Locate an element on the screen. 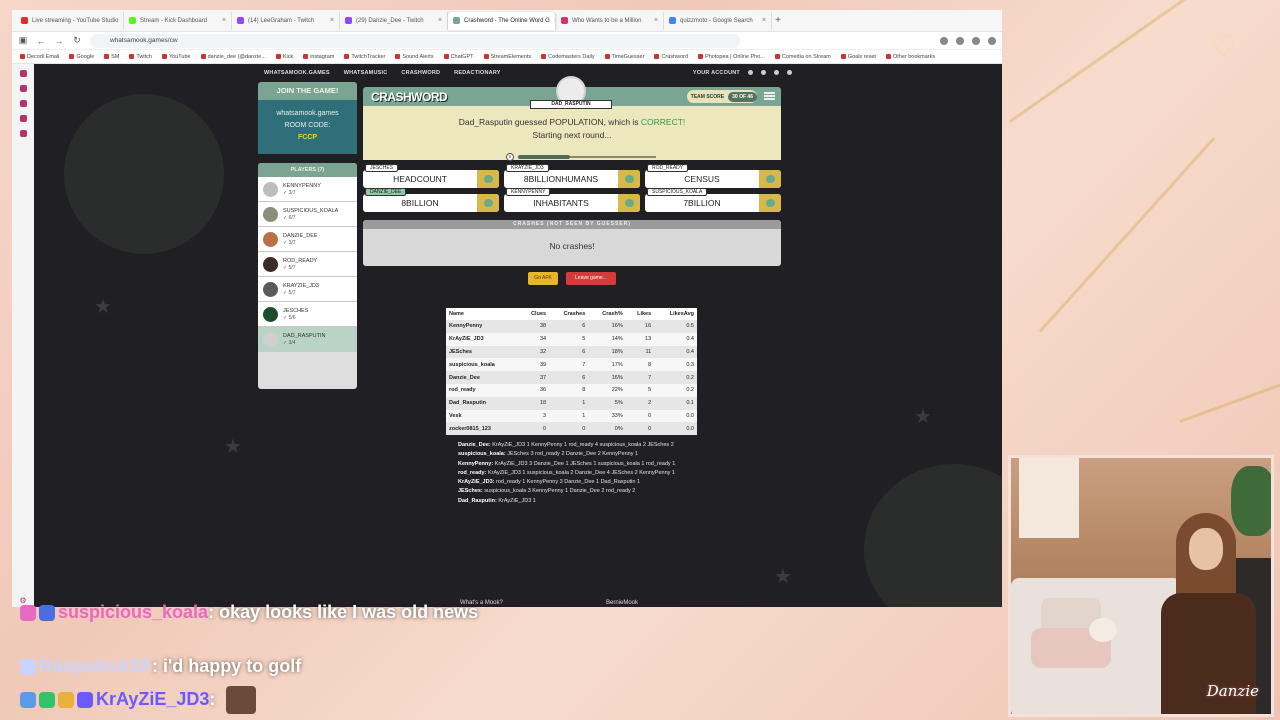  forward-icon: → is located at coordinates (59, 41).